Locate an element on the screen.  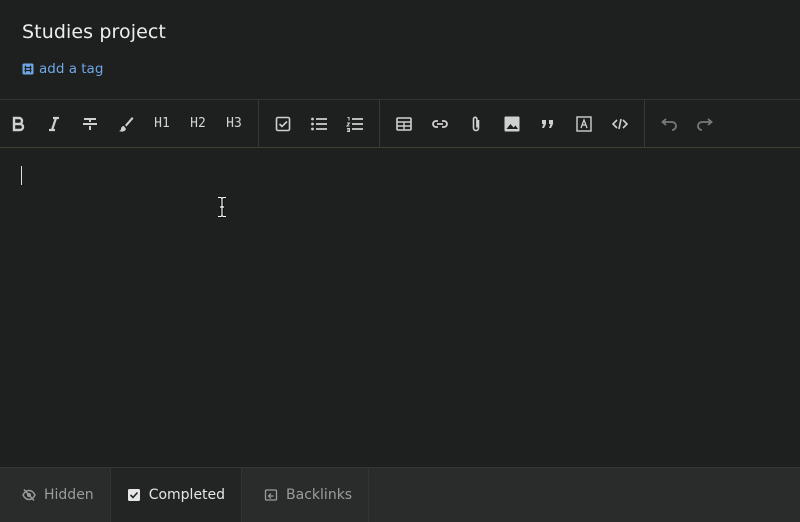
link-button is located at coordinates (440, 124).